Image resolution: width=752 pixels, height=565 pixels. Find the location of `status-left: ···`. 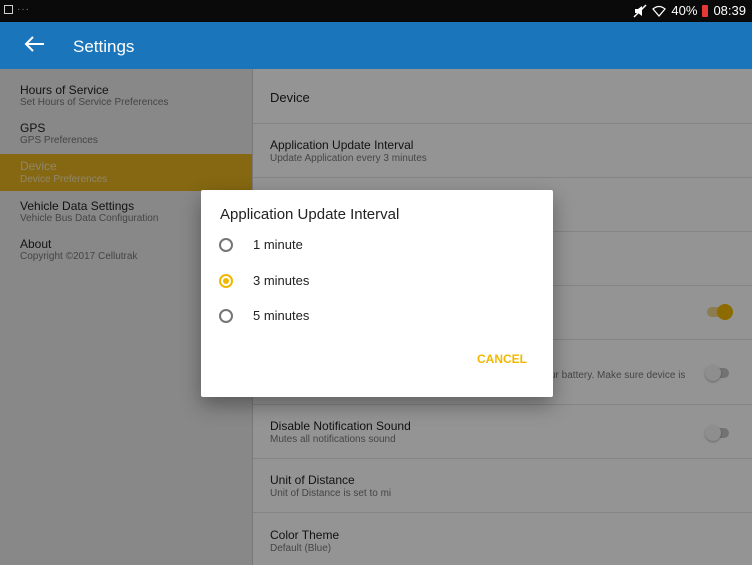

status-left: ··· is located at coordinates (17, 9).